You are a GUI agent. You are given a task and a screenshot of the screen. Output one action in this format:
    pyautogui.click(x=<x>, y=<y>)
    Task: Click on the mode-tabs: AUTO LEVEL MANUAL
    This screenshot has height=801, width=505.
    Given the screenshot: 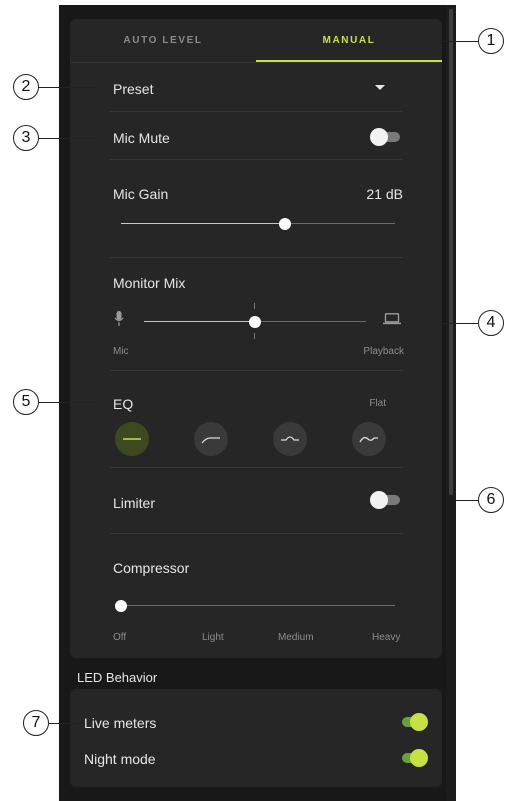 What is the action you would take?
    pyautogui.click(x=256, y=41)
    